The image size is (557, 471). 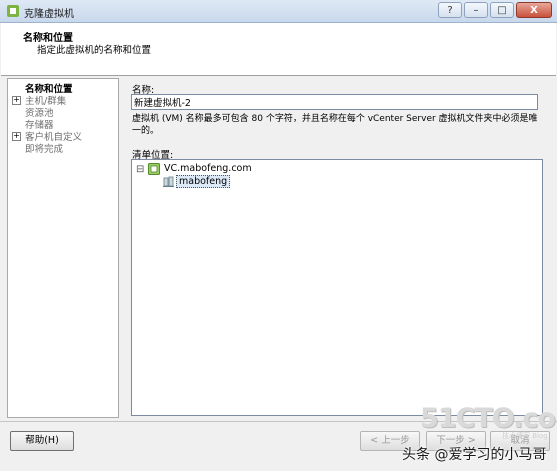 I want to click on minimize-button: –, so click(x=476, y=10).